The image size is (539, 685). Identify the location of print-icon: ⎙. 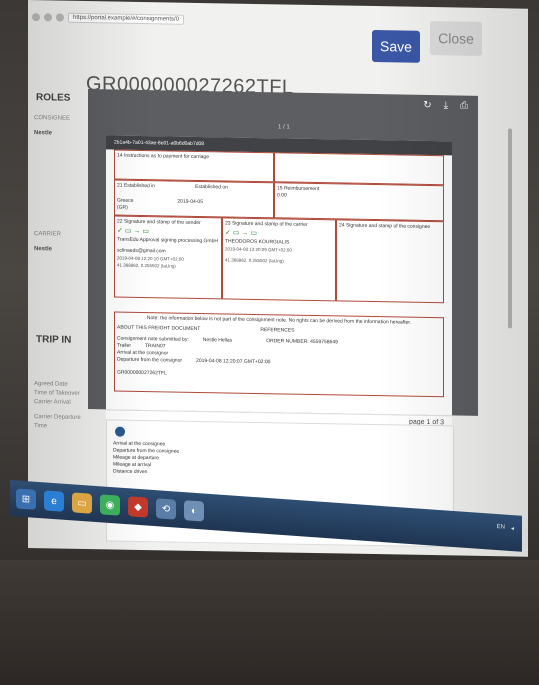
(464, 105).